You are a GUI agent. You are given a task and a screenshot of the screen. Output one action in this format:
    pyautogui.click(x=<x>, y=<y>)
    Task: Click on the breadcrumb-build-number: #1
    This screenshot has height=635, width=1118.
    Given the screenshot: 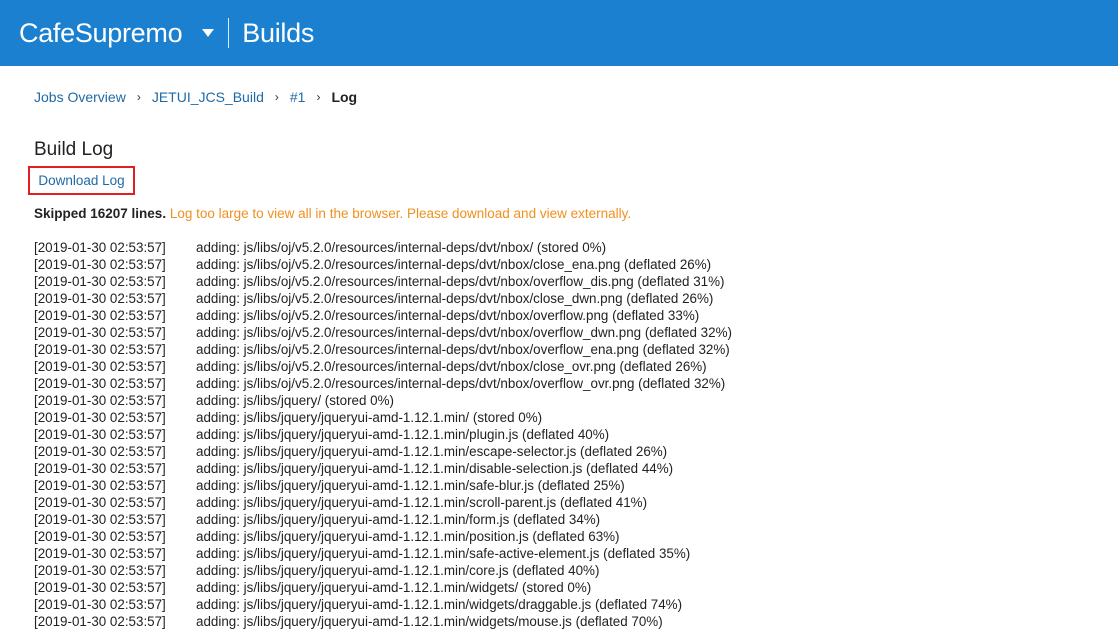 What is the action you would take?
    pyautogui.click(x=298, y=97)
    